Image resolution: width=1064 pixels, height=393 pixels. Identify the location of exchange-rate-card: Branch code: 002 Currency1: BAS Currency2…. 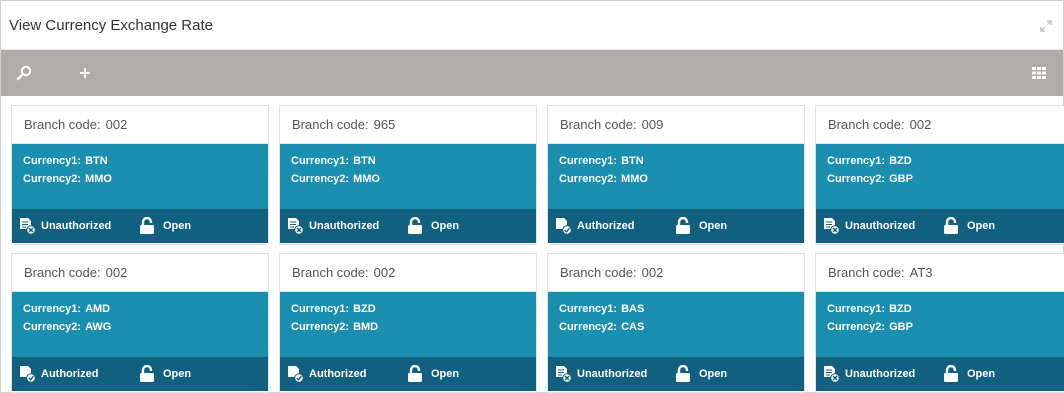
(676, 323).